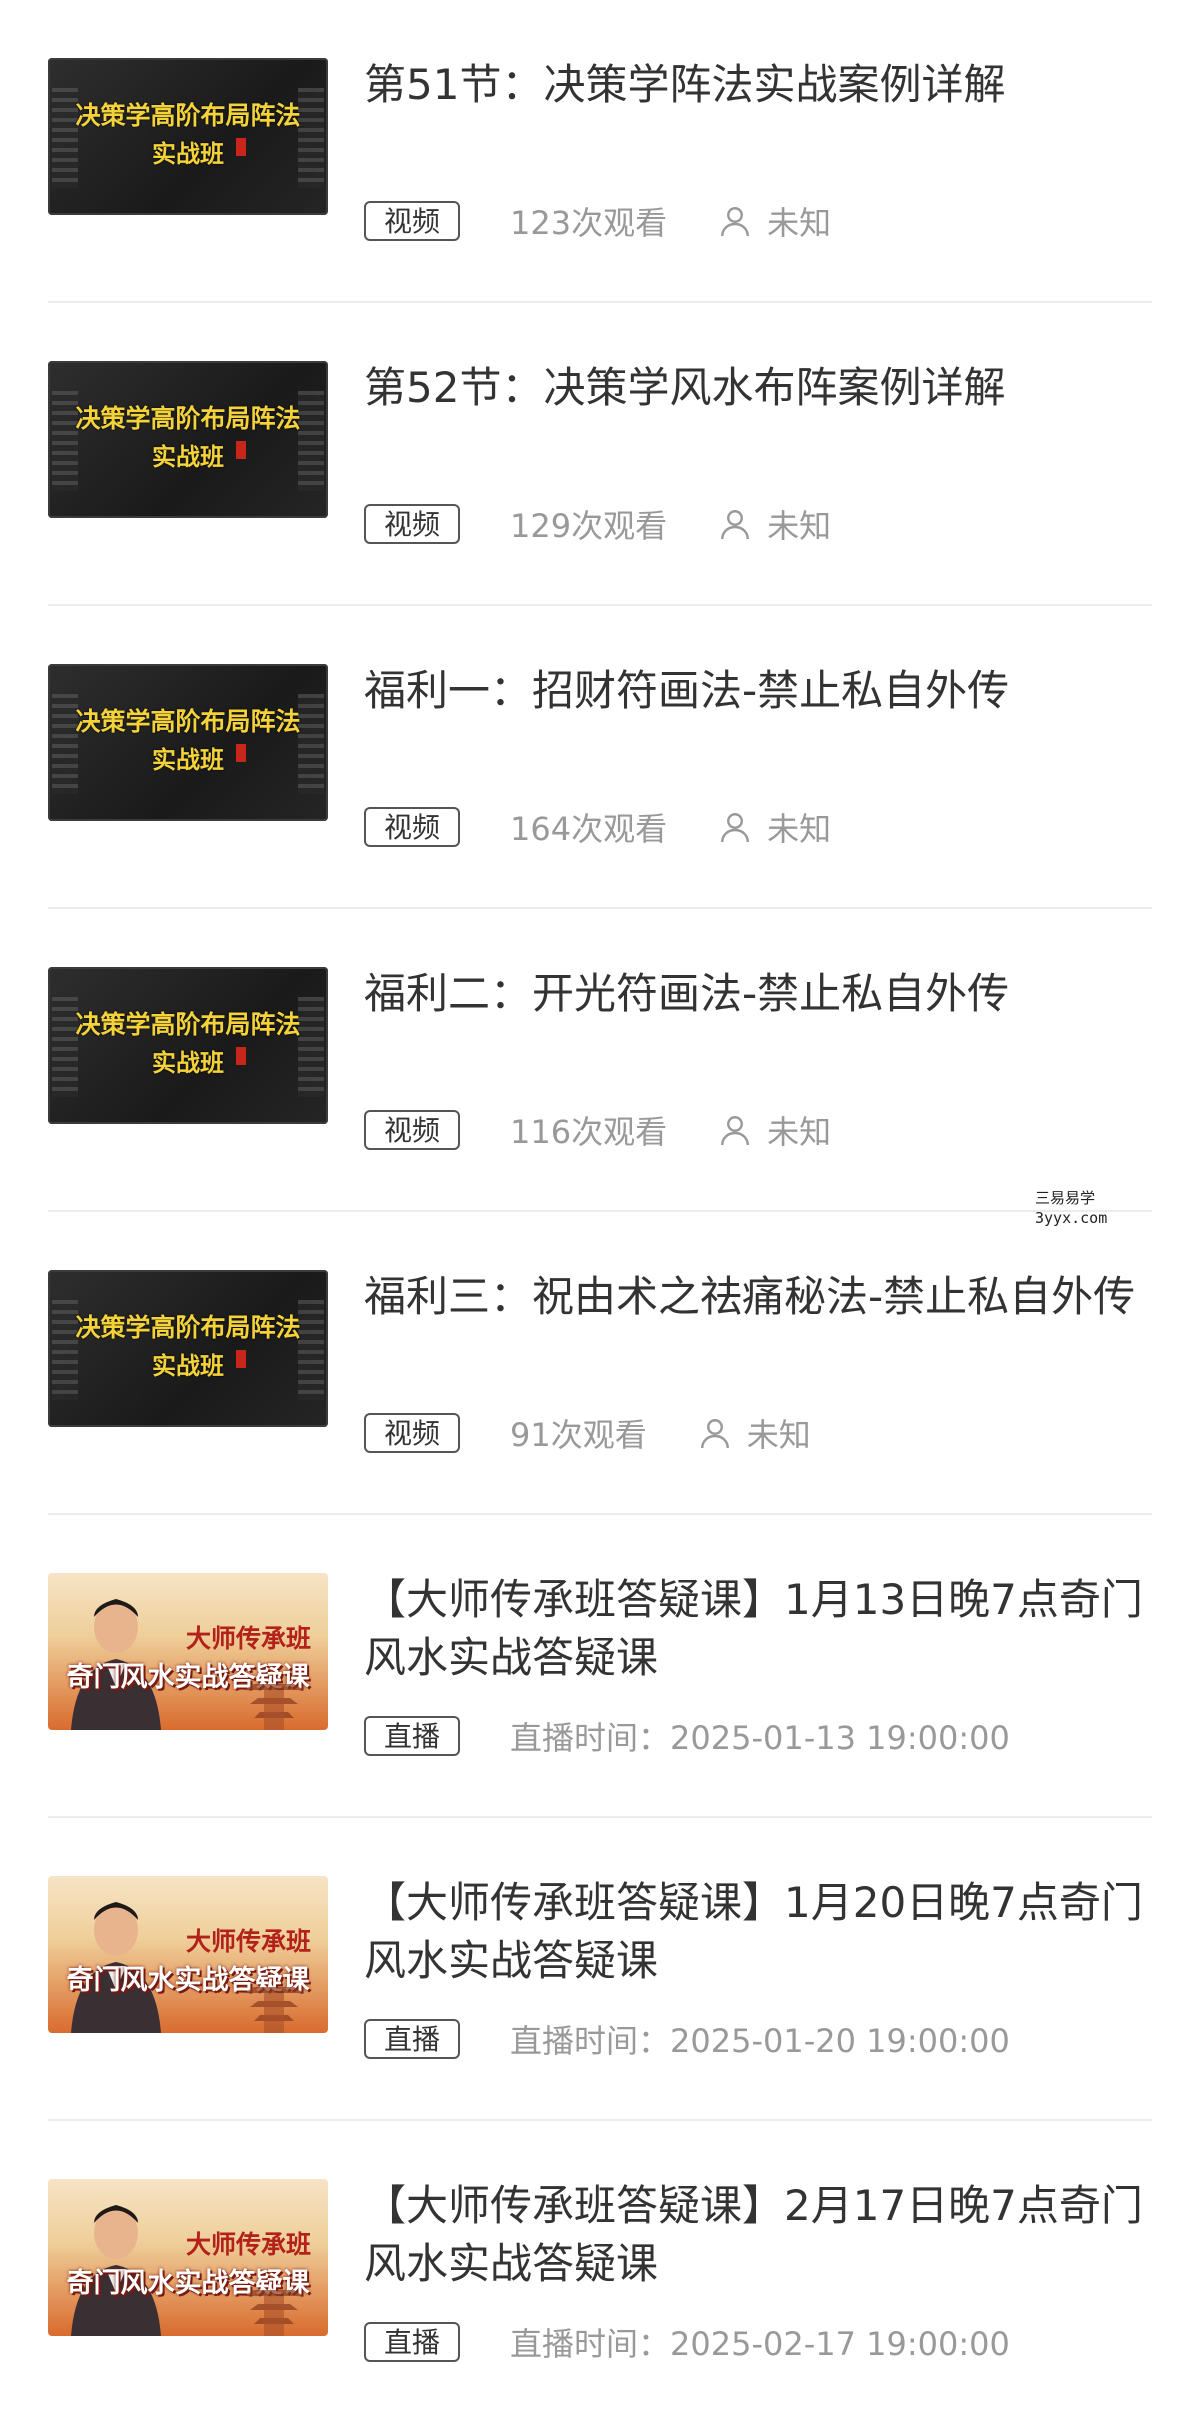 The width and height of the screenshot is (1200, 2424). I want to click on watermark-name: 三易易学, so click(1065, 1198).